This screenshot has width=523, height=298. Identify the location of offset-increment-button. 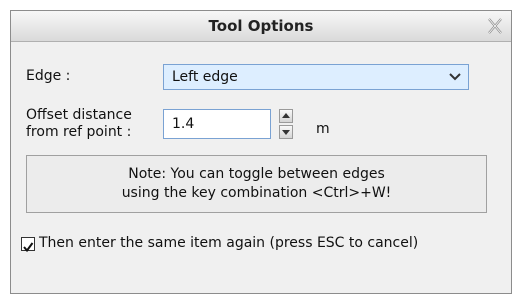
(286, 116).